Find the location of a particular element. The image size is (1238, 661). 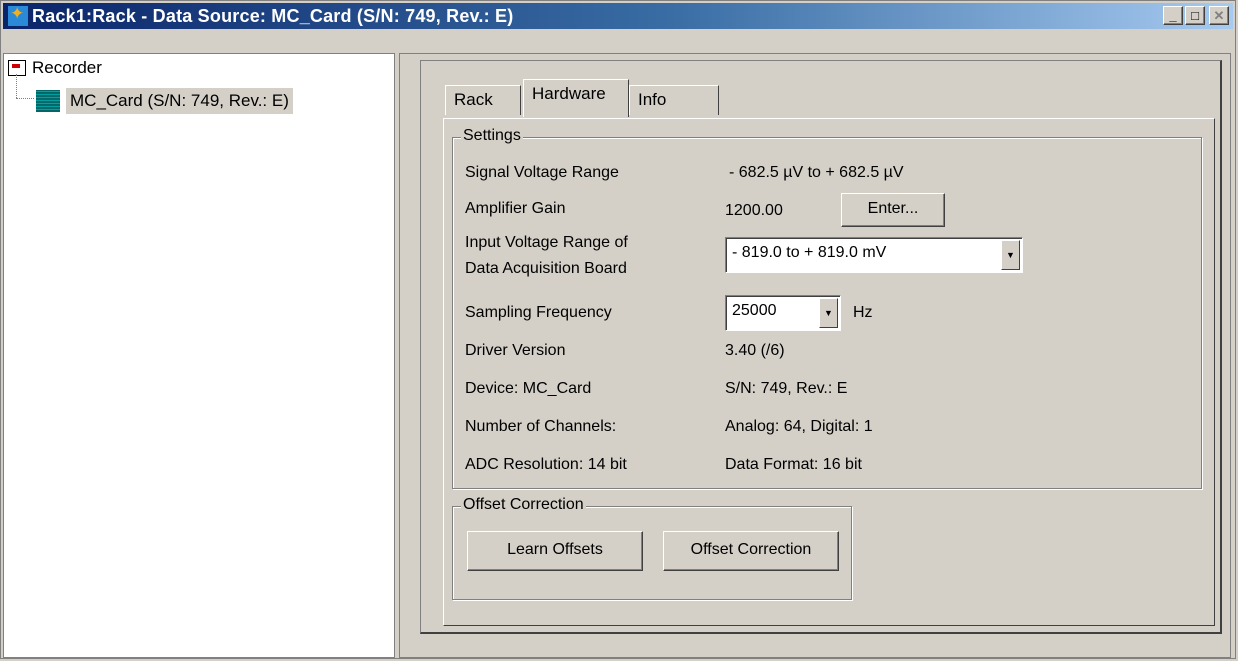

signal-voltage-range-value: - 682.5 µV to + 682.5 µV is located at coordinates (816, 172).